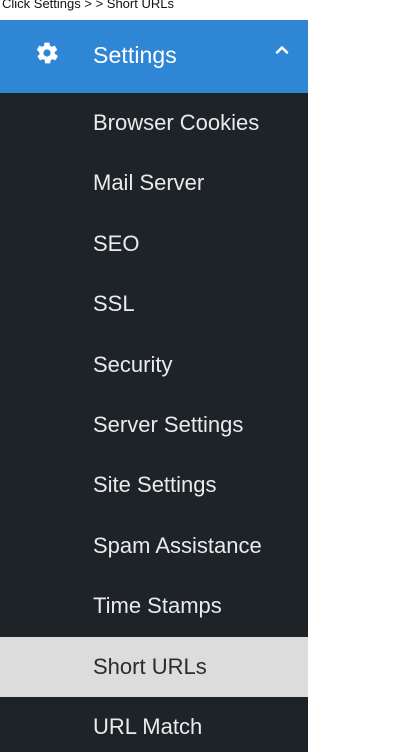 This screenshot has height=752, width=401. I want to click on menu-item-label: URL Match, so click(148, 726).